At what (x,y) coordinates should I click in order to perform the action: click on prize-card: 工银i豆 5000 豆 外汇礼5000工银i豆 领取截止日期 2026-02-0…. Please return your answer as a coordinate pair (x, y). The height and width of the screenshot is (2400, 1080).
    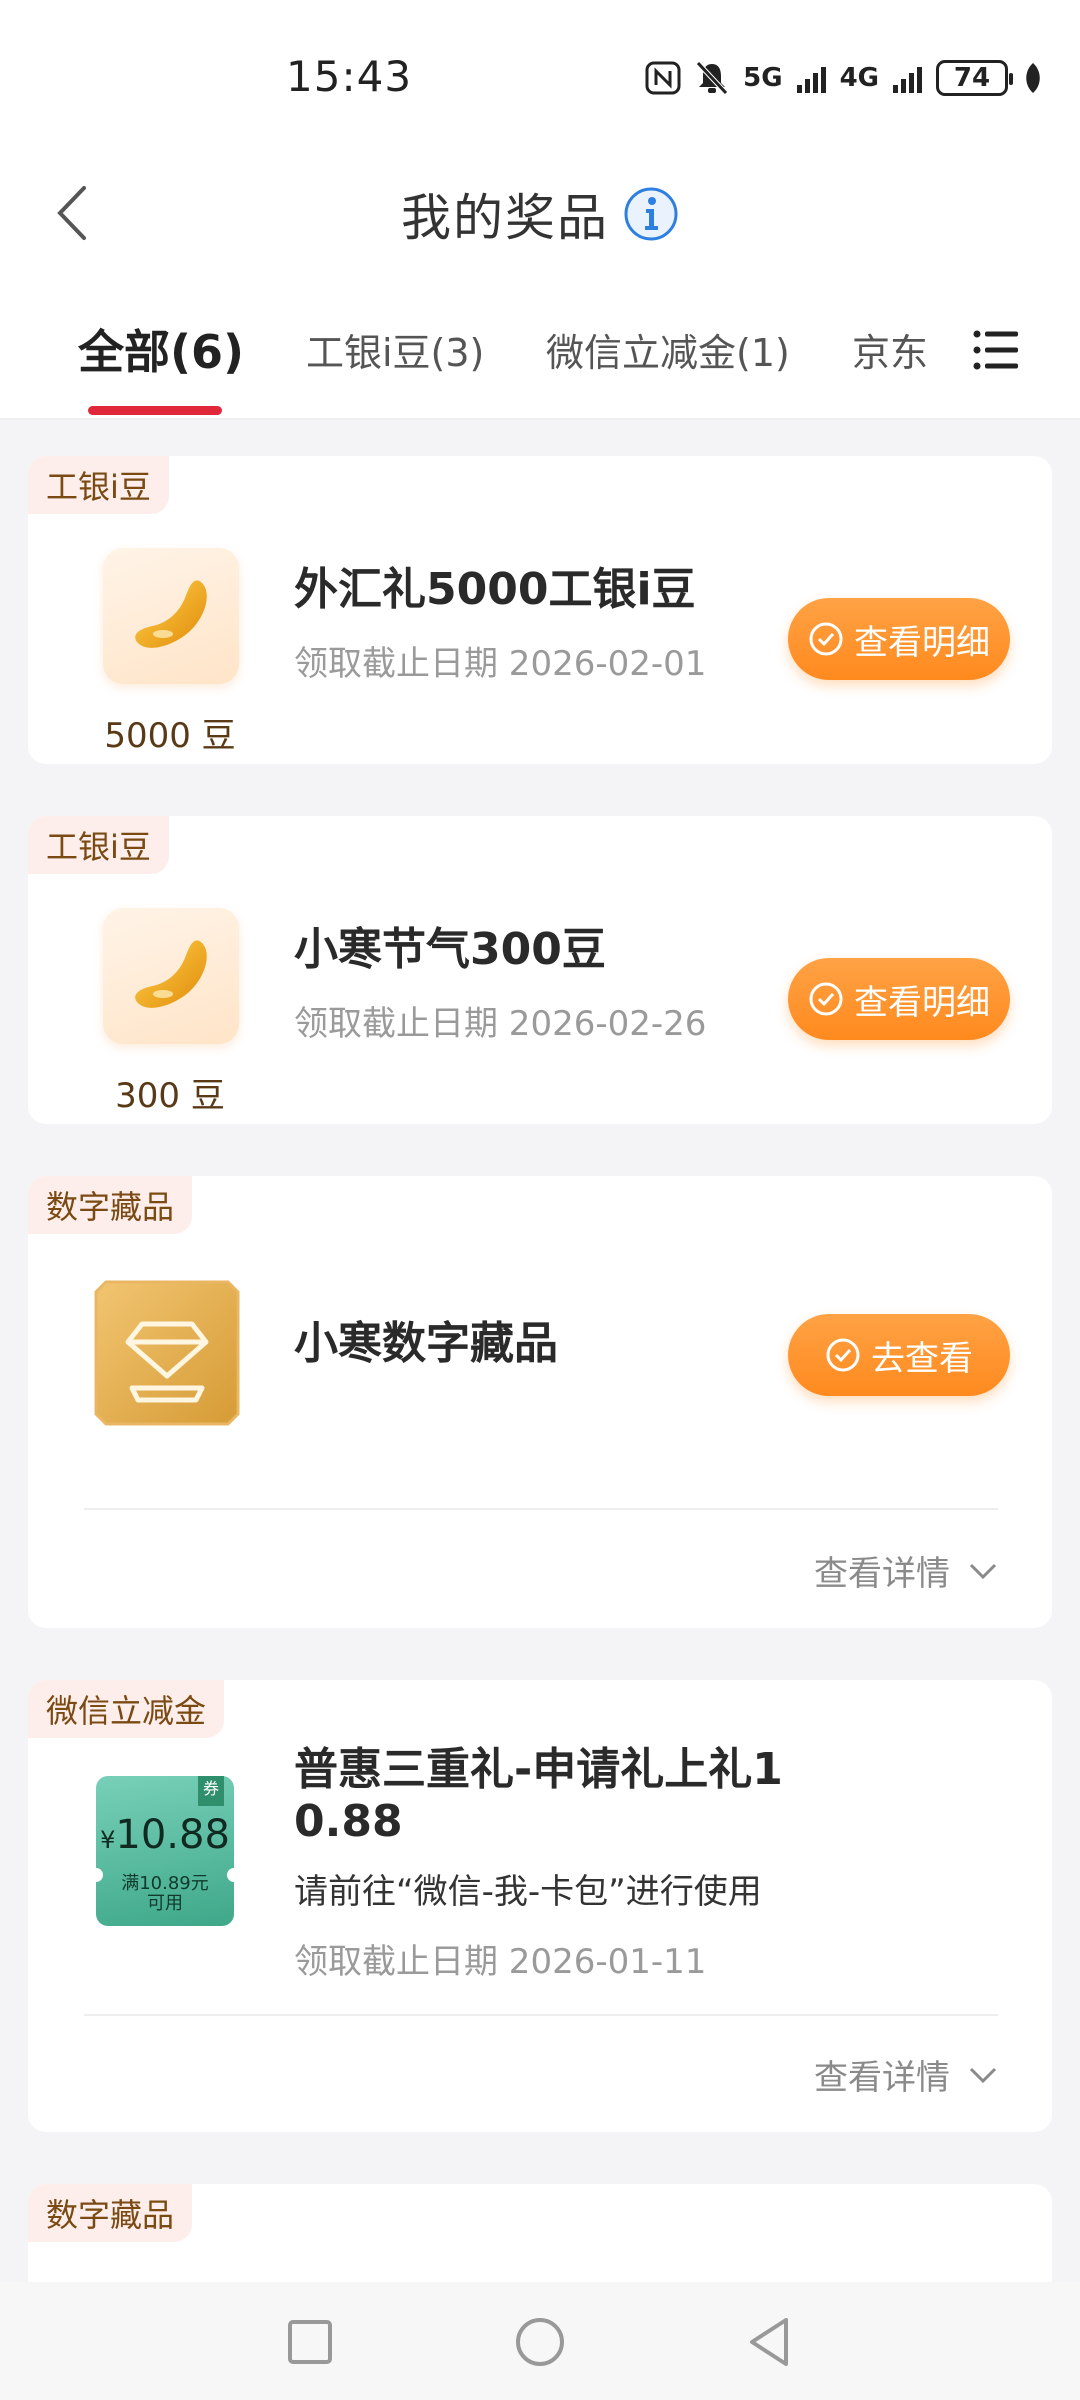
    Looking at the image, I should click on (540, 610).